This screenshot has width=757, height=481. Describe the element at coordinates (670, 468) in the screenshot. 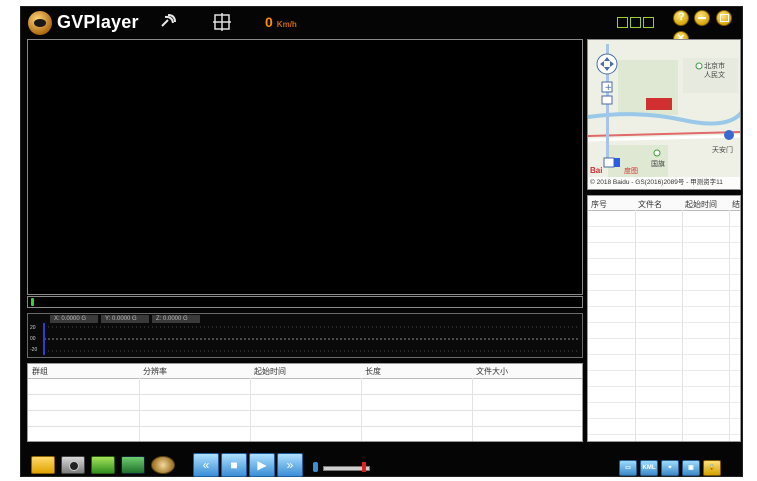

I see `map-button: ⌖` at that location.